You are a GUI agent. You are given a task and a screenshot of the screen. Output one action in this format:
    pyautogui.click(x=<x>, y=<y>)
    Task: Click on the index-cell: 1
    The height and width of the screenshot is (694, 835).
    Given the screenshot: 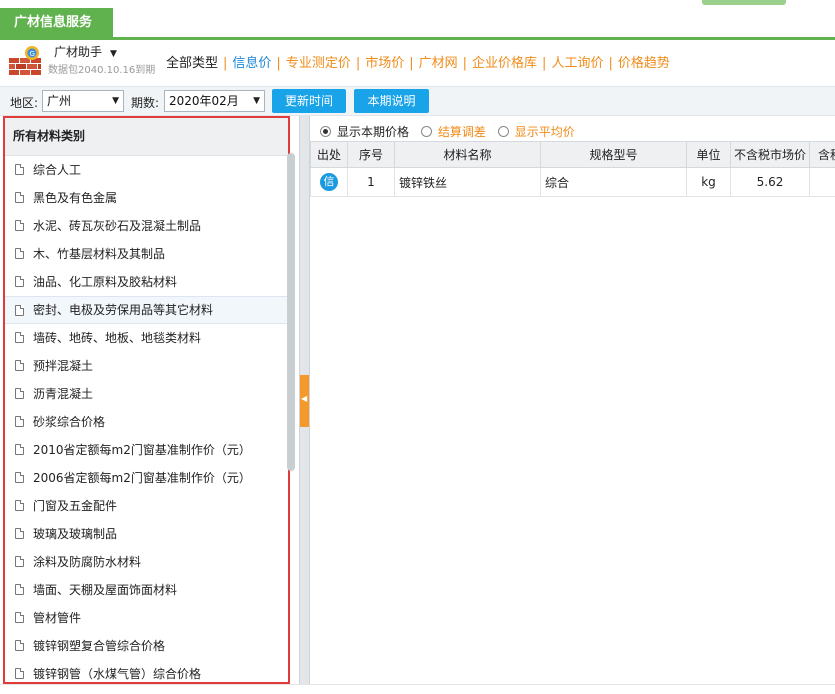 What is the action you would take?
    pyautogui.click(x=371, y=182)
    